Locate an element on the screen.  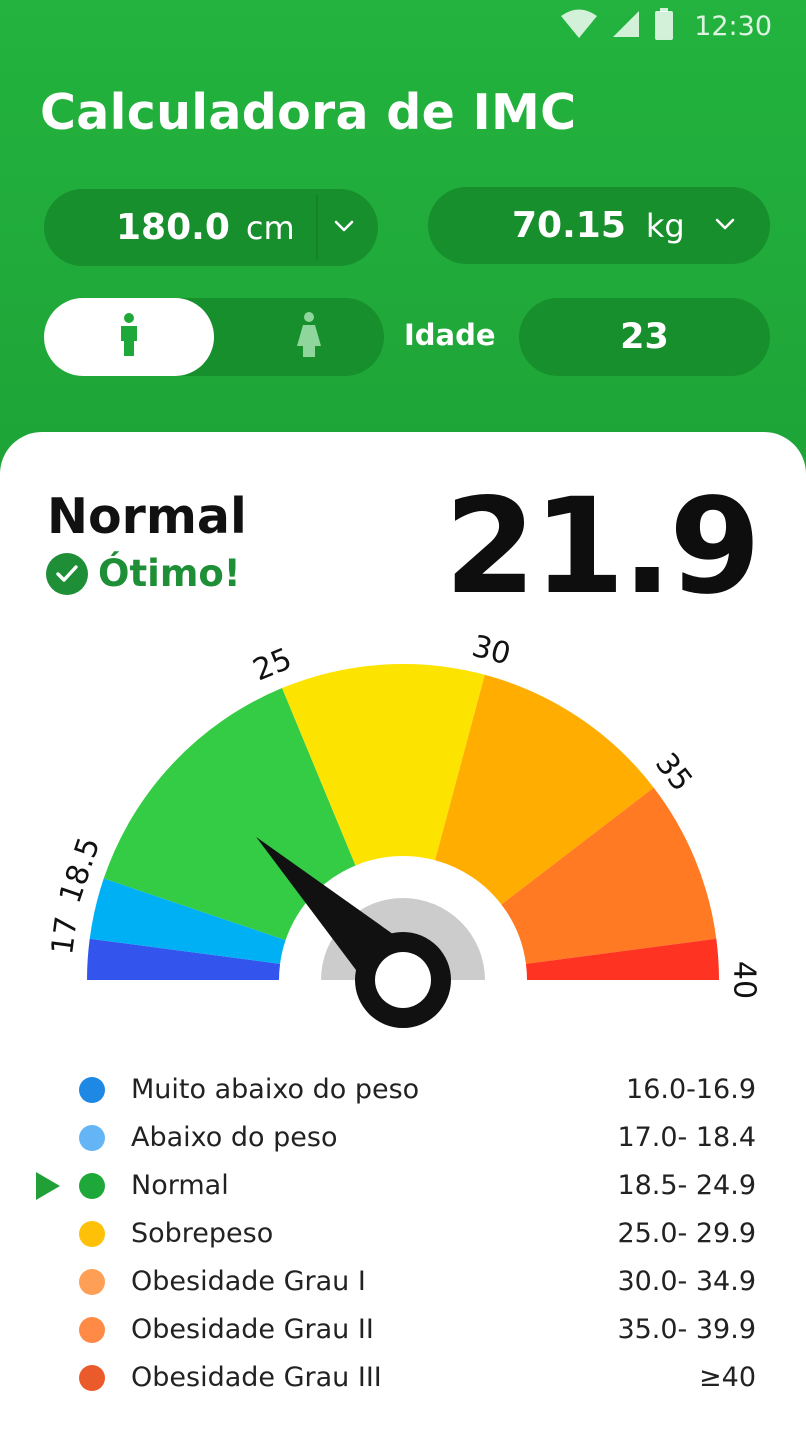
legend-row: Sobrepeso 25.0- 29.9 is located at coordinates (403, 1234).